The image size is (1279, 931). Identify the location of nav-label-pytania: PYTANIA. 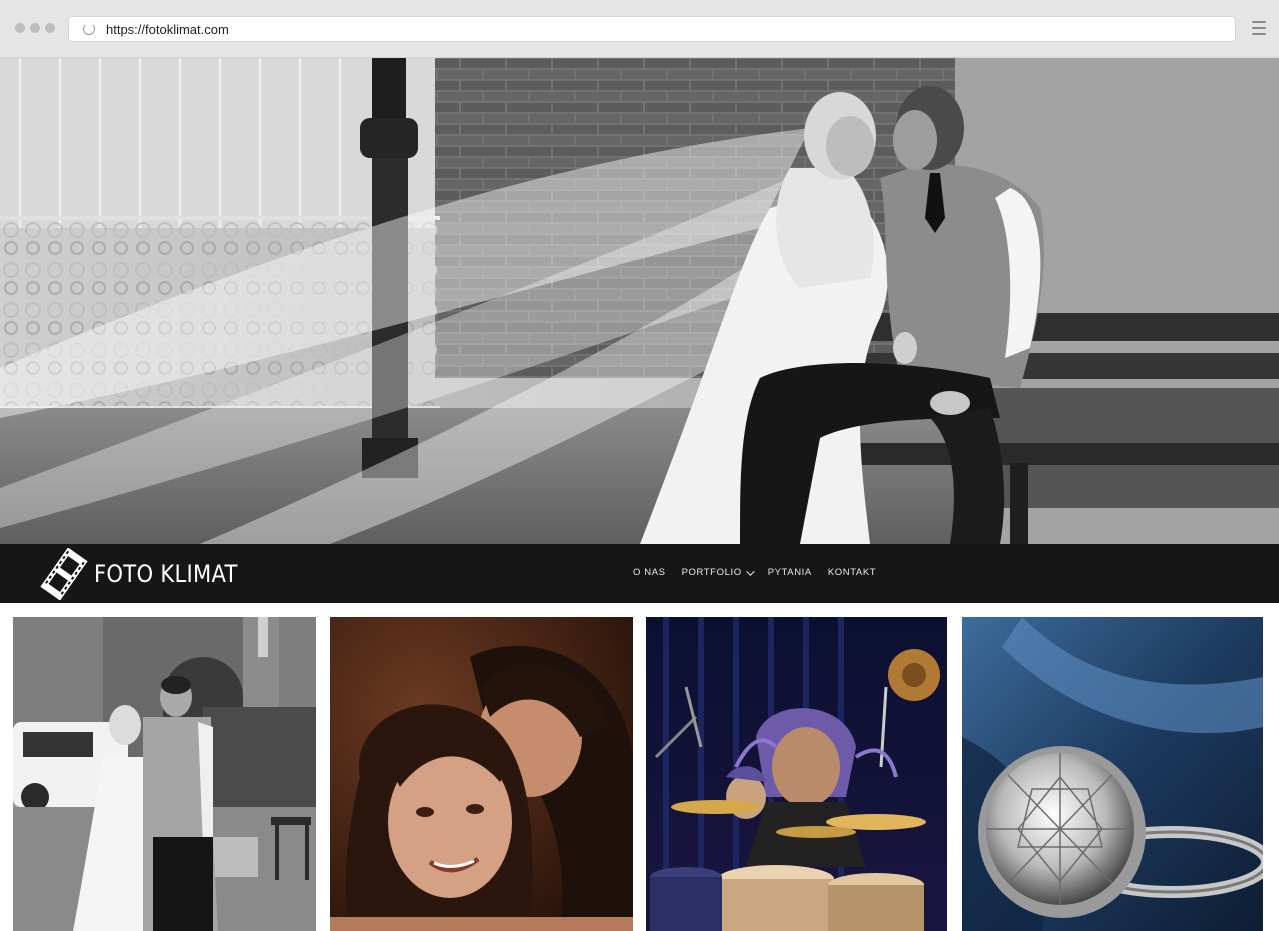
(789, 572).